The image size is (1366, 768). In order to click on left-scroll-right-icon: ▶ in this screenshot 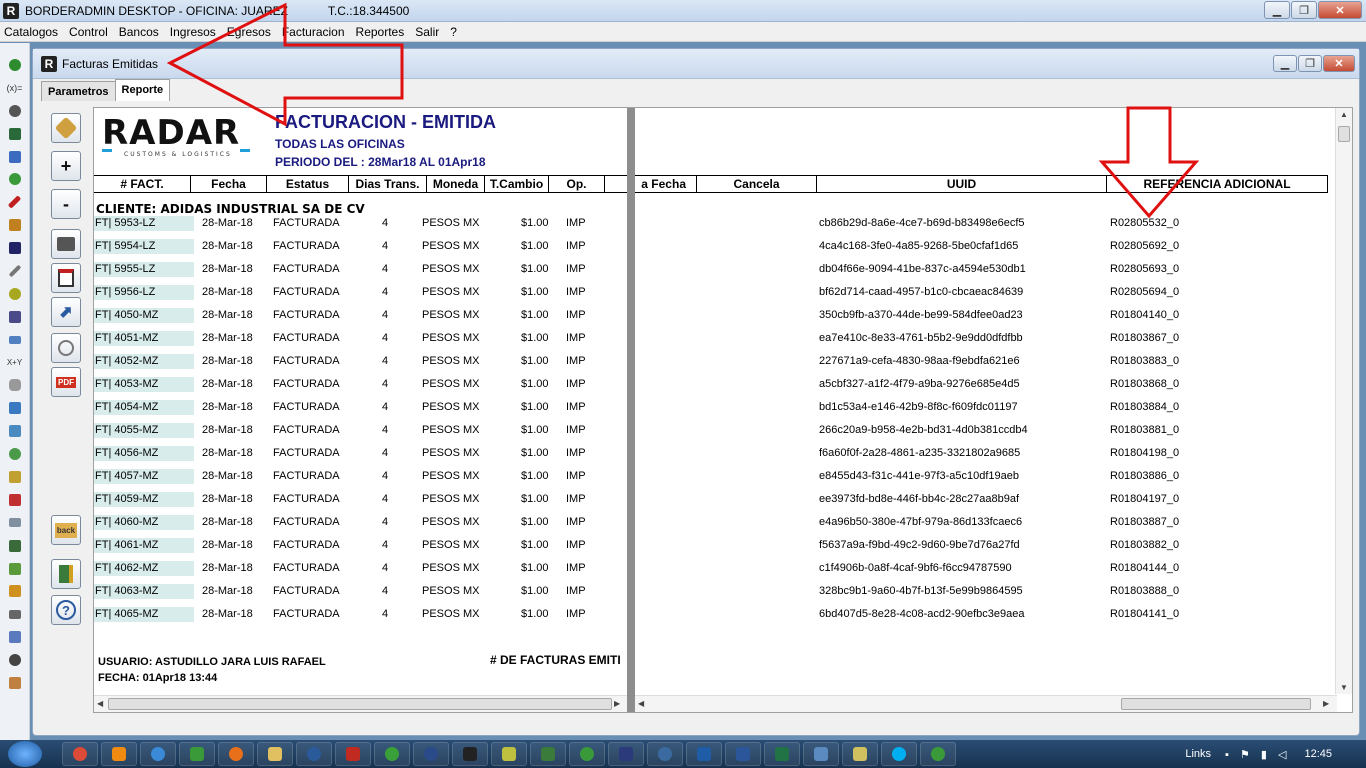, I will do `click(617, 703)`.